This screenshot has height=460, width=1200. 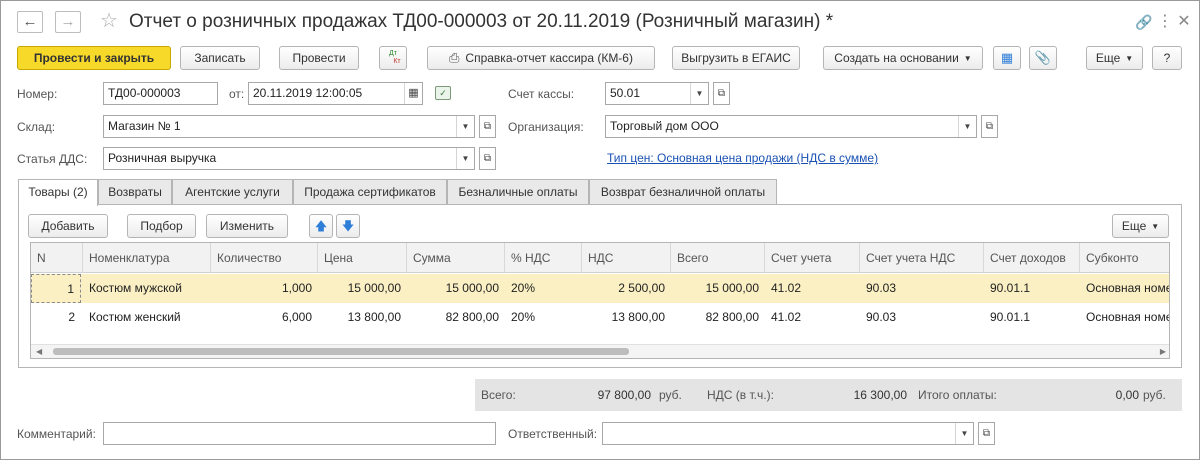 What do you see at coordinates (989, 126) in the screenshot?
I see `open-organization-button: ⧉` at bounding box center [989, 126].